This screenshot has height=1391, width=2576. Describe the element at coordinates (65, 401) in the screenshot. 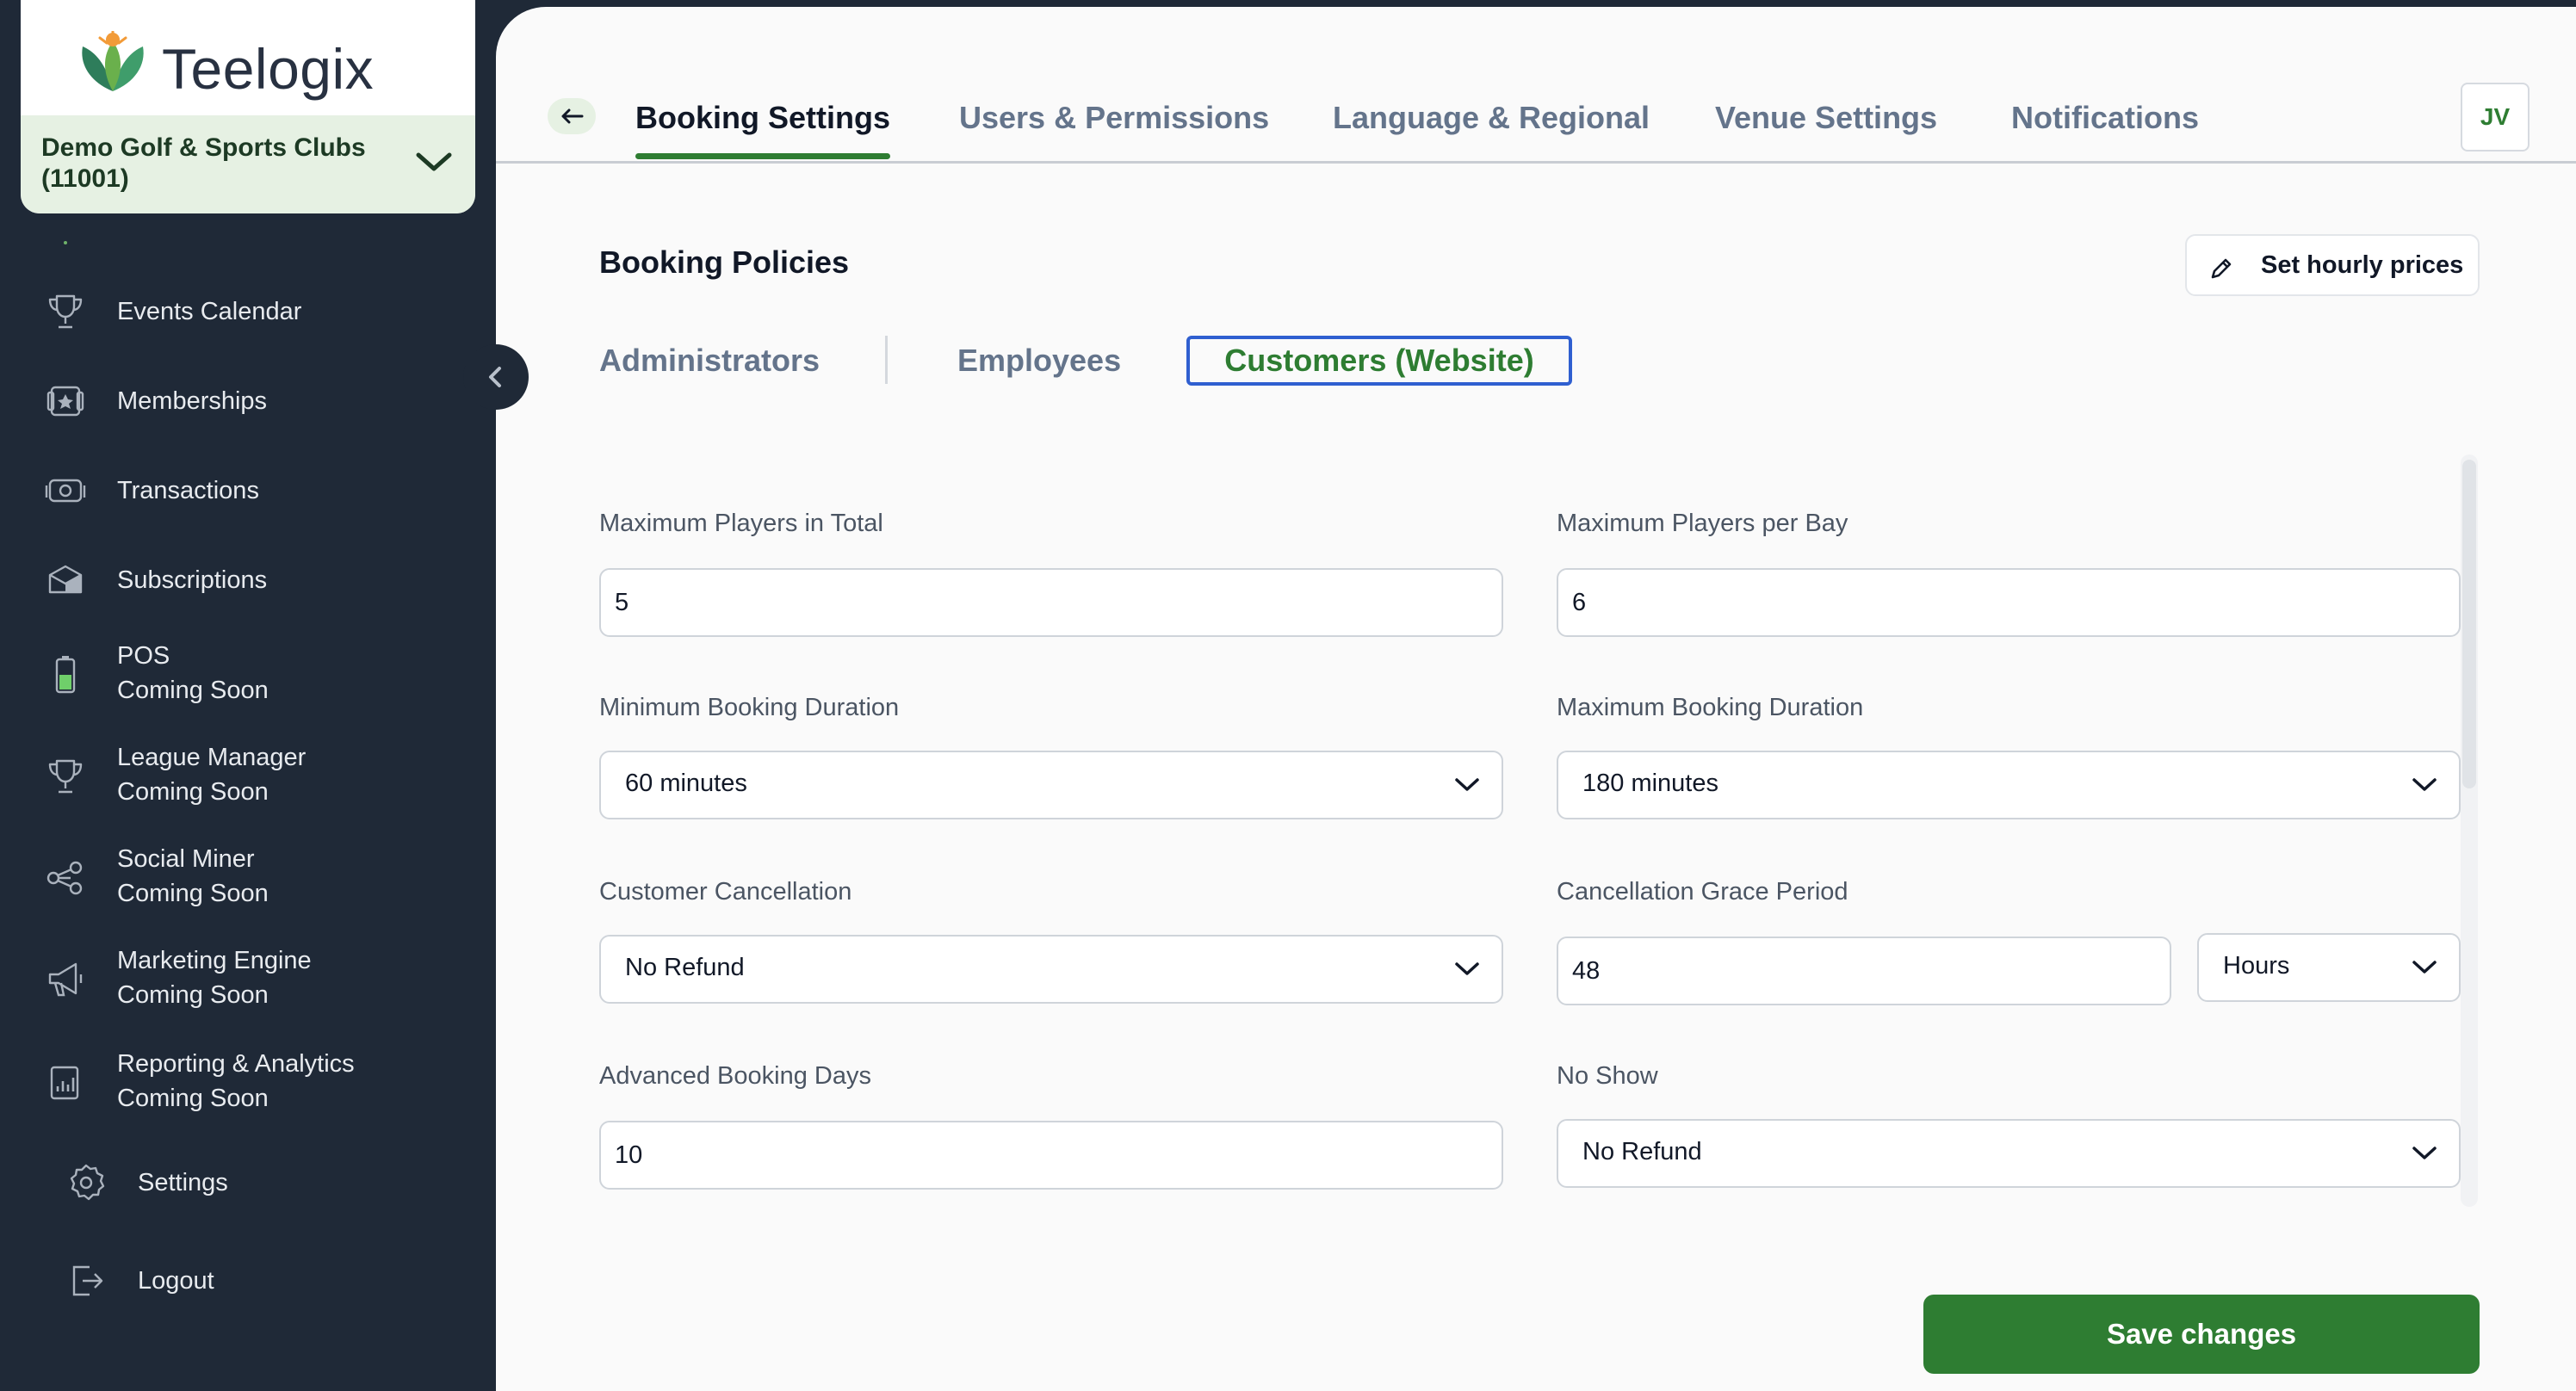

I see `membership-card-icon` at that location.